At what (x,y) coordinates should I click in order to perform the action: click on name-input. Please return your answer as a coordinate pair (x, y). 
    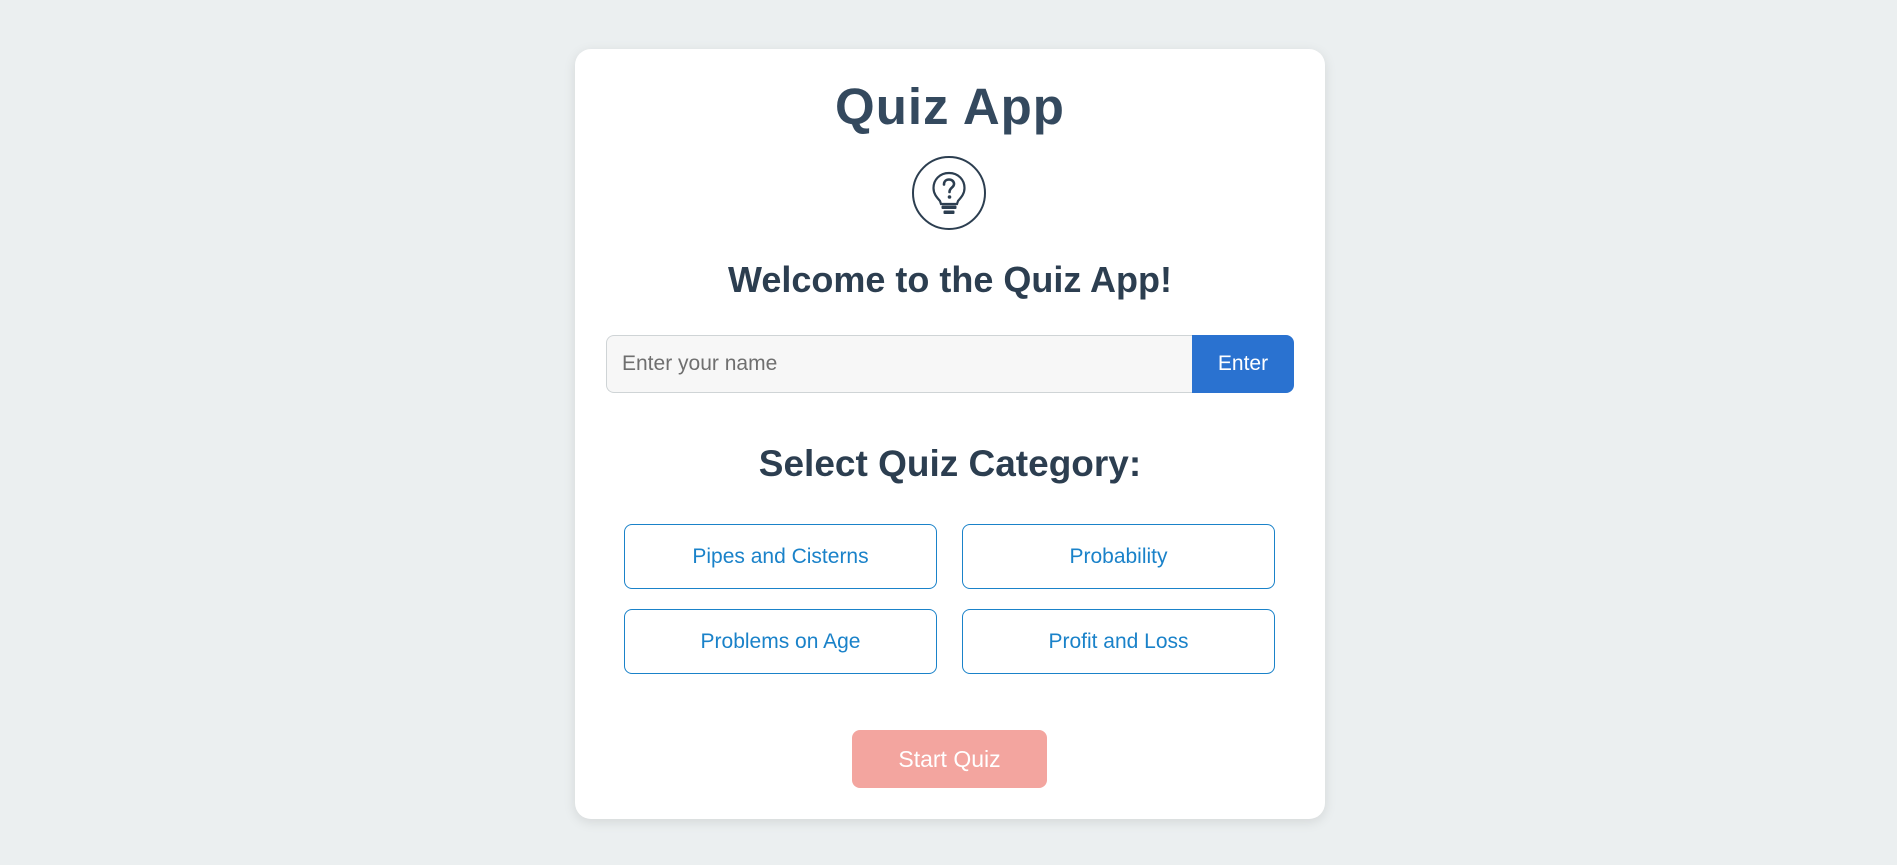
    Looking at the image, I should click on (899, 364).